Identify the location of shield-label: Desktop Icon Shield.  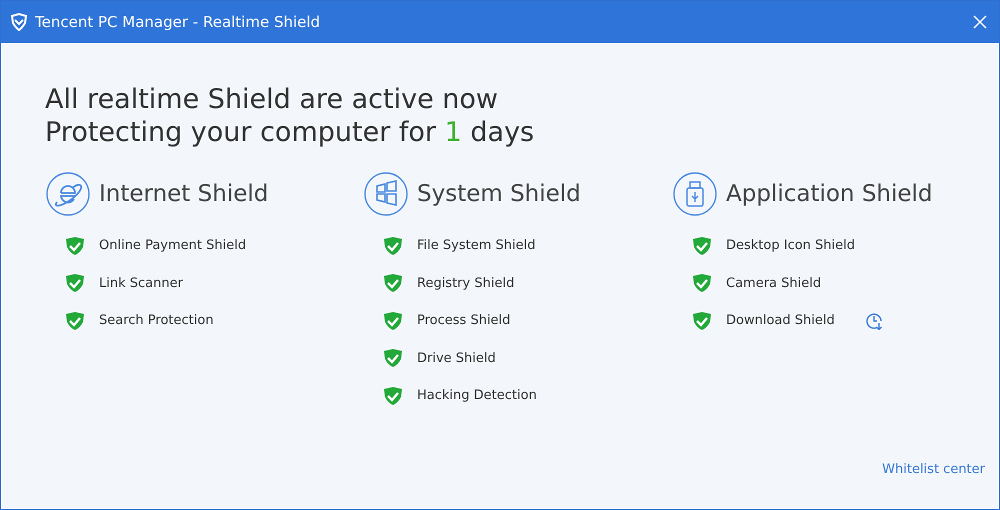
(791, 246).